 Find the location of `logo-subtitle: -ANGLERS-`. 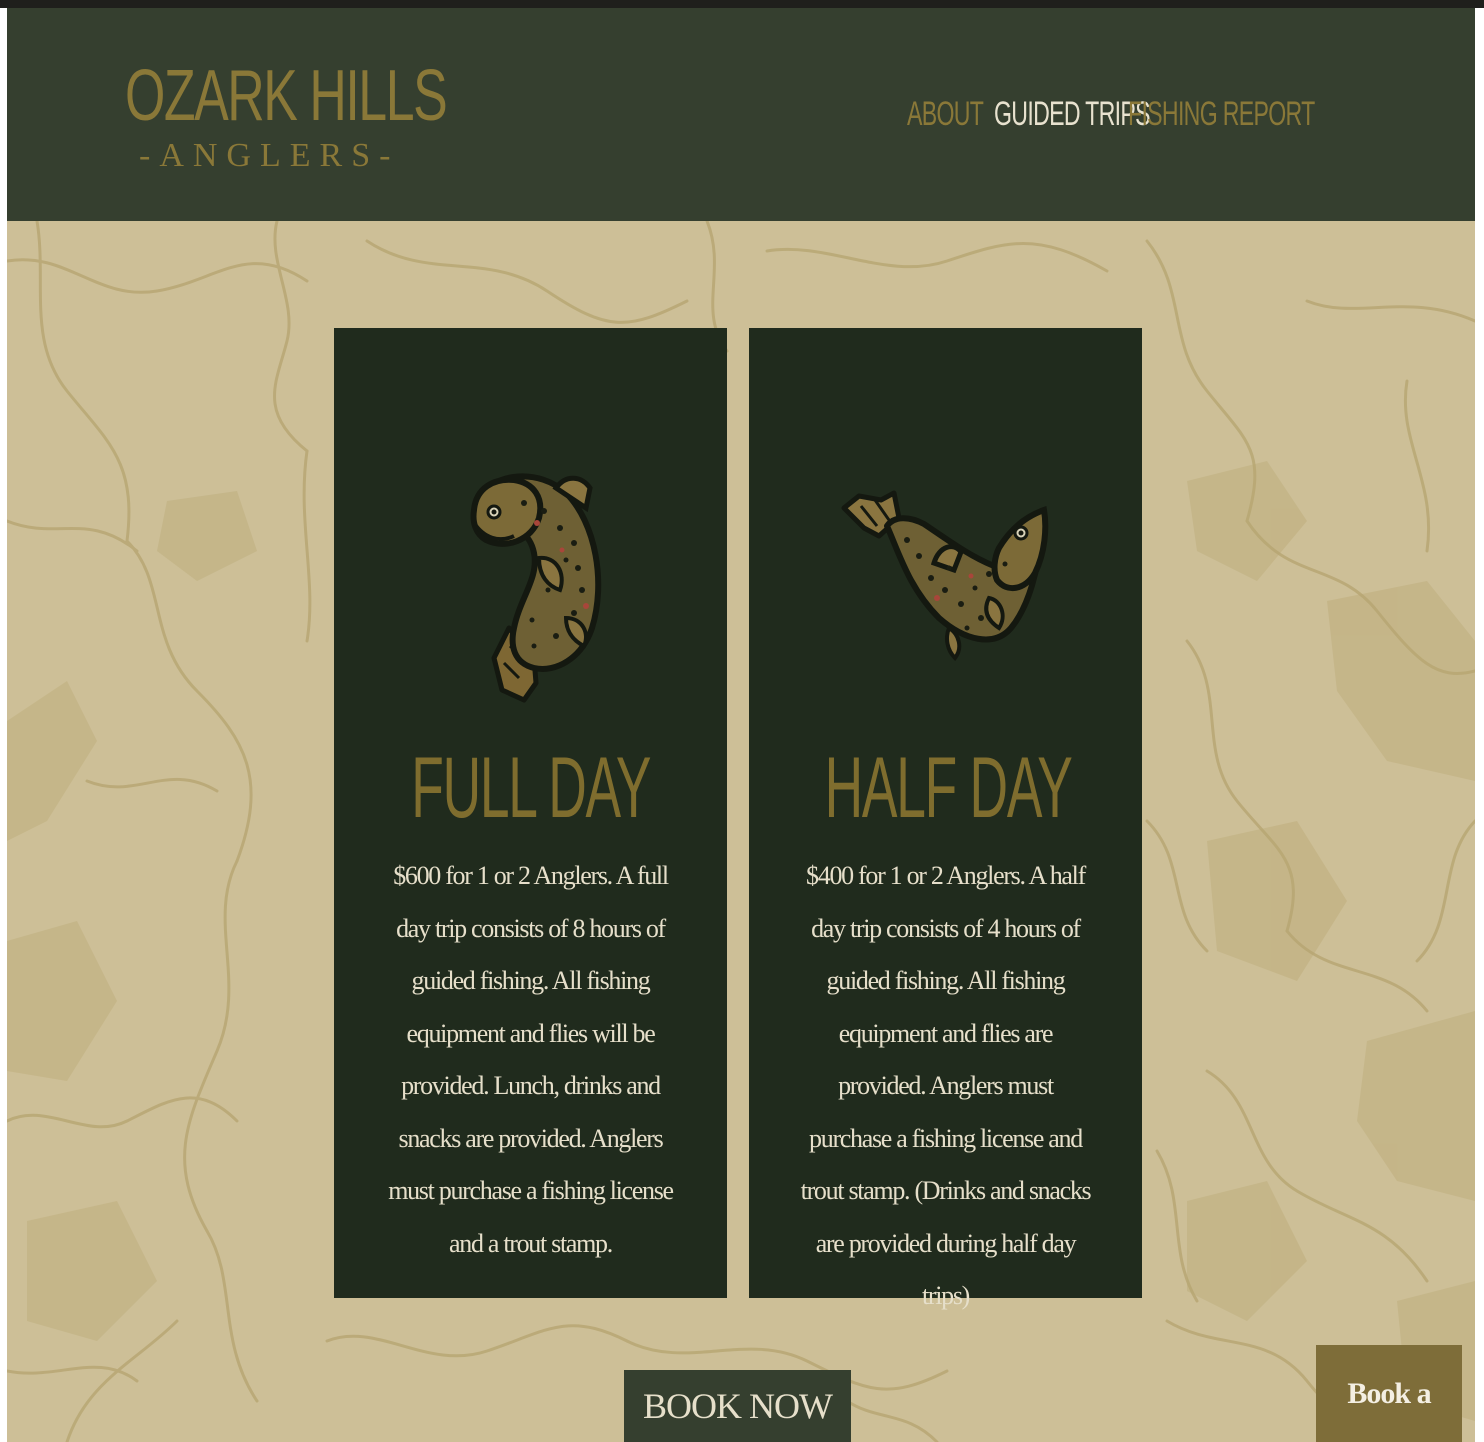

logo-subtitle: -ANGLERS- is located at coordinates (269, 155).